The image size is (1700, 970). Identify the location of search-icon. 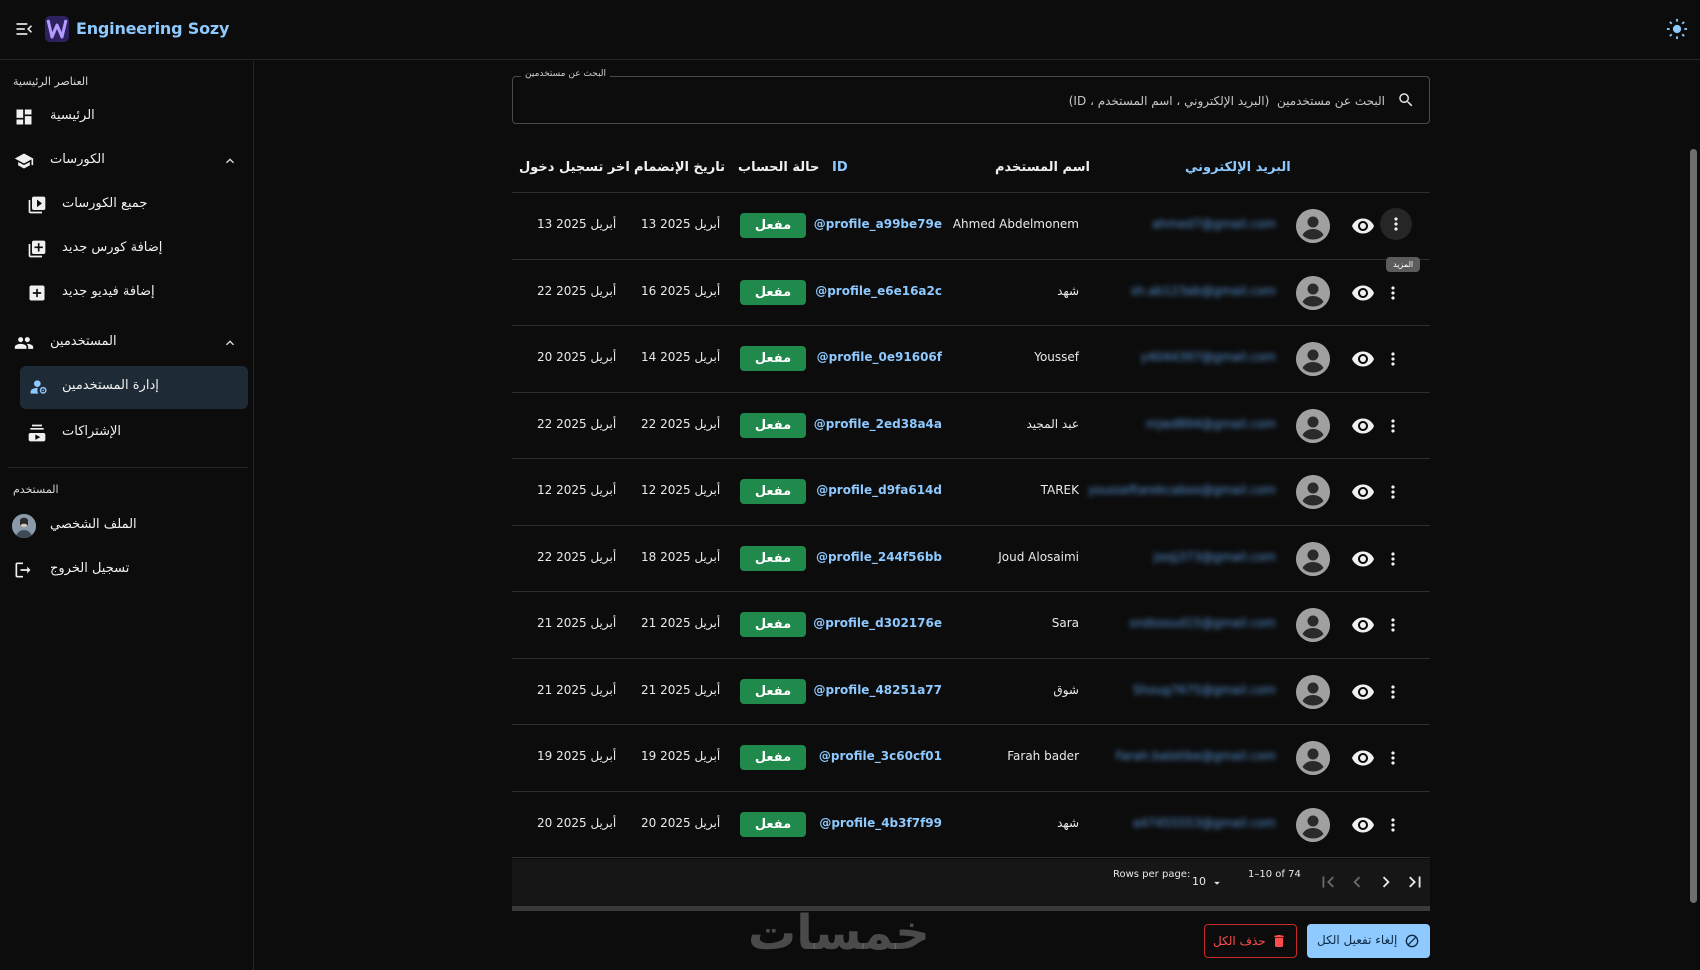
(1406, 100).